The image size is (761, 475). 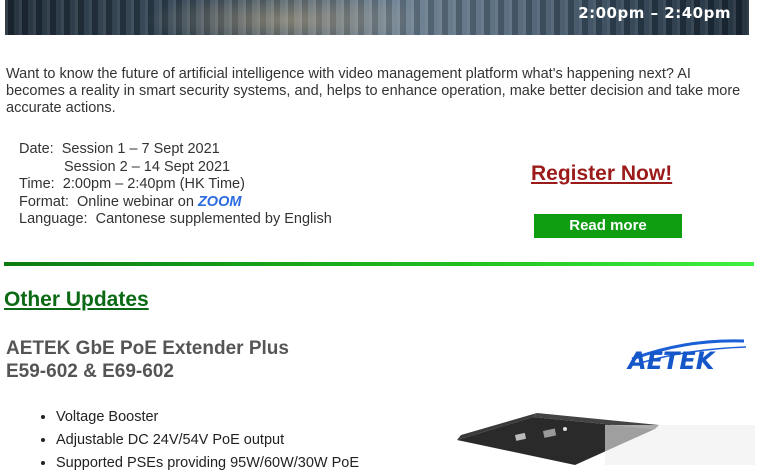 I want to click on feature-item: Voltage Booster, so click(x=207, y=417).